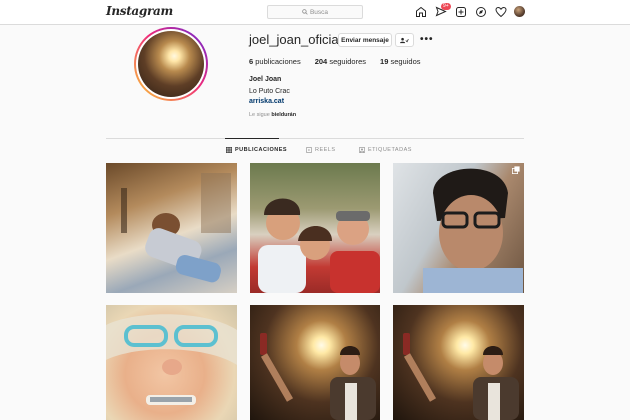  Describe the element at coordinates (340, 61) in the screenshot. I see `followers-stat: 204 seguidores` at that location.